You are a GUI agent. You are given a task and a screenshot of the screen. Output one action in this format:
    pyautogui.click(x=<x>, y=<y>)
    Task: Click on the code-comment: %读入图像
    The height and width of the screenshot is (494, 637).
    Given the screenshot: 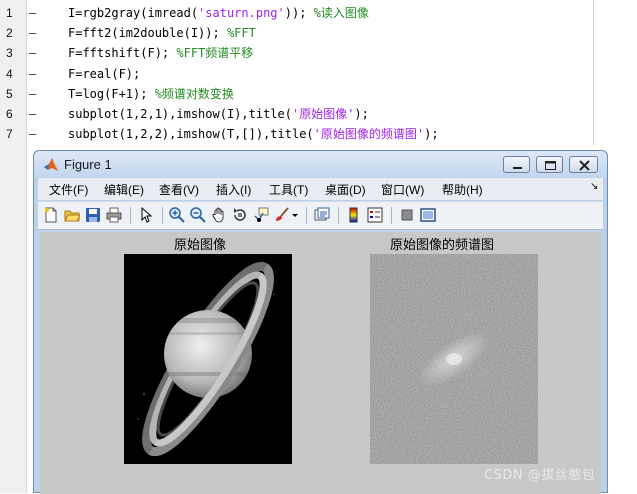 What is the action you would take?
    pyautogui.click(x=341, y=13)
    